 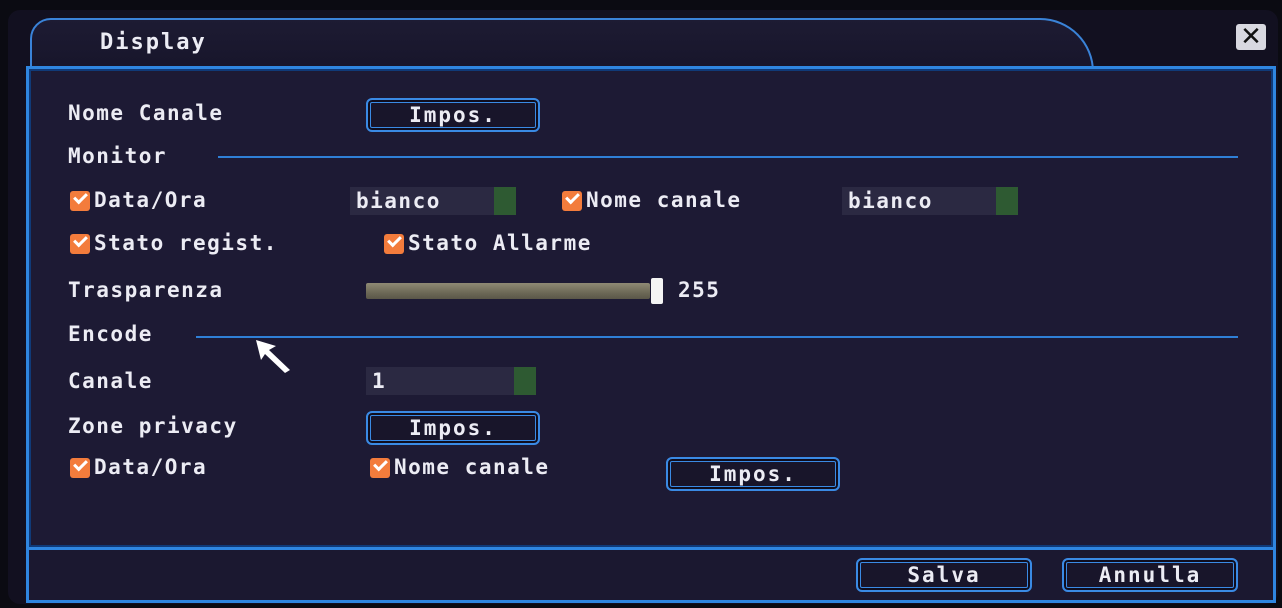 What do you see at coordinates (572, 201) in the screenshot?
I see `monitor-channel-name-checkbox` at bounding box center [572, 201].